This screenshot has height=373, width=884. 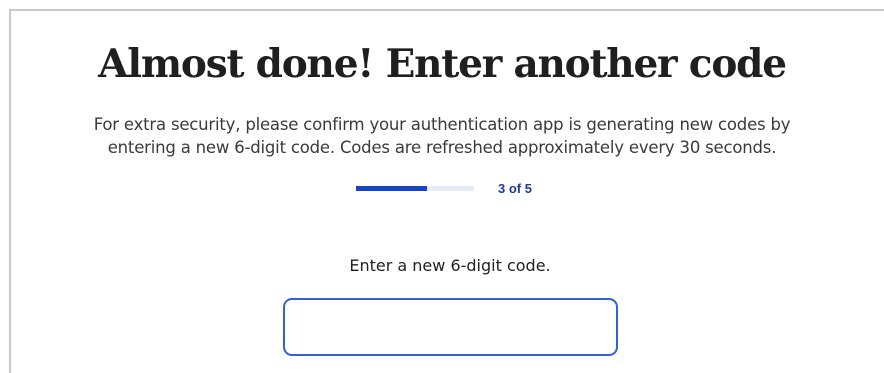 What do you see at coordinates (442, 64) in the screenshot?
I see `page-title: Almost done! Enter another code` at bounding box center [442, 64].